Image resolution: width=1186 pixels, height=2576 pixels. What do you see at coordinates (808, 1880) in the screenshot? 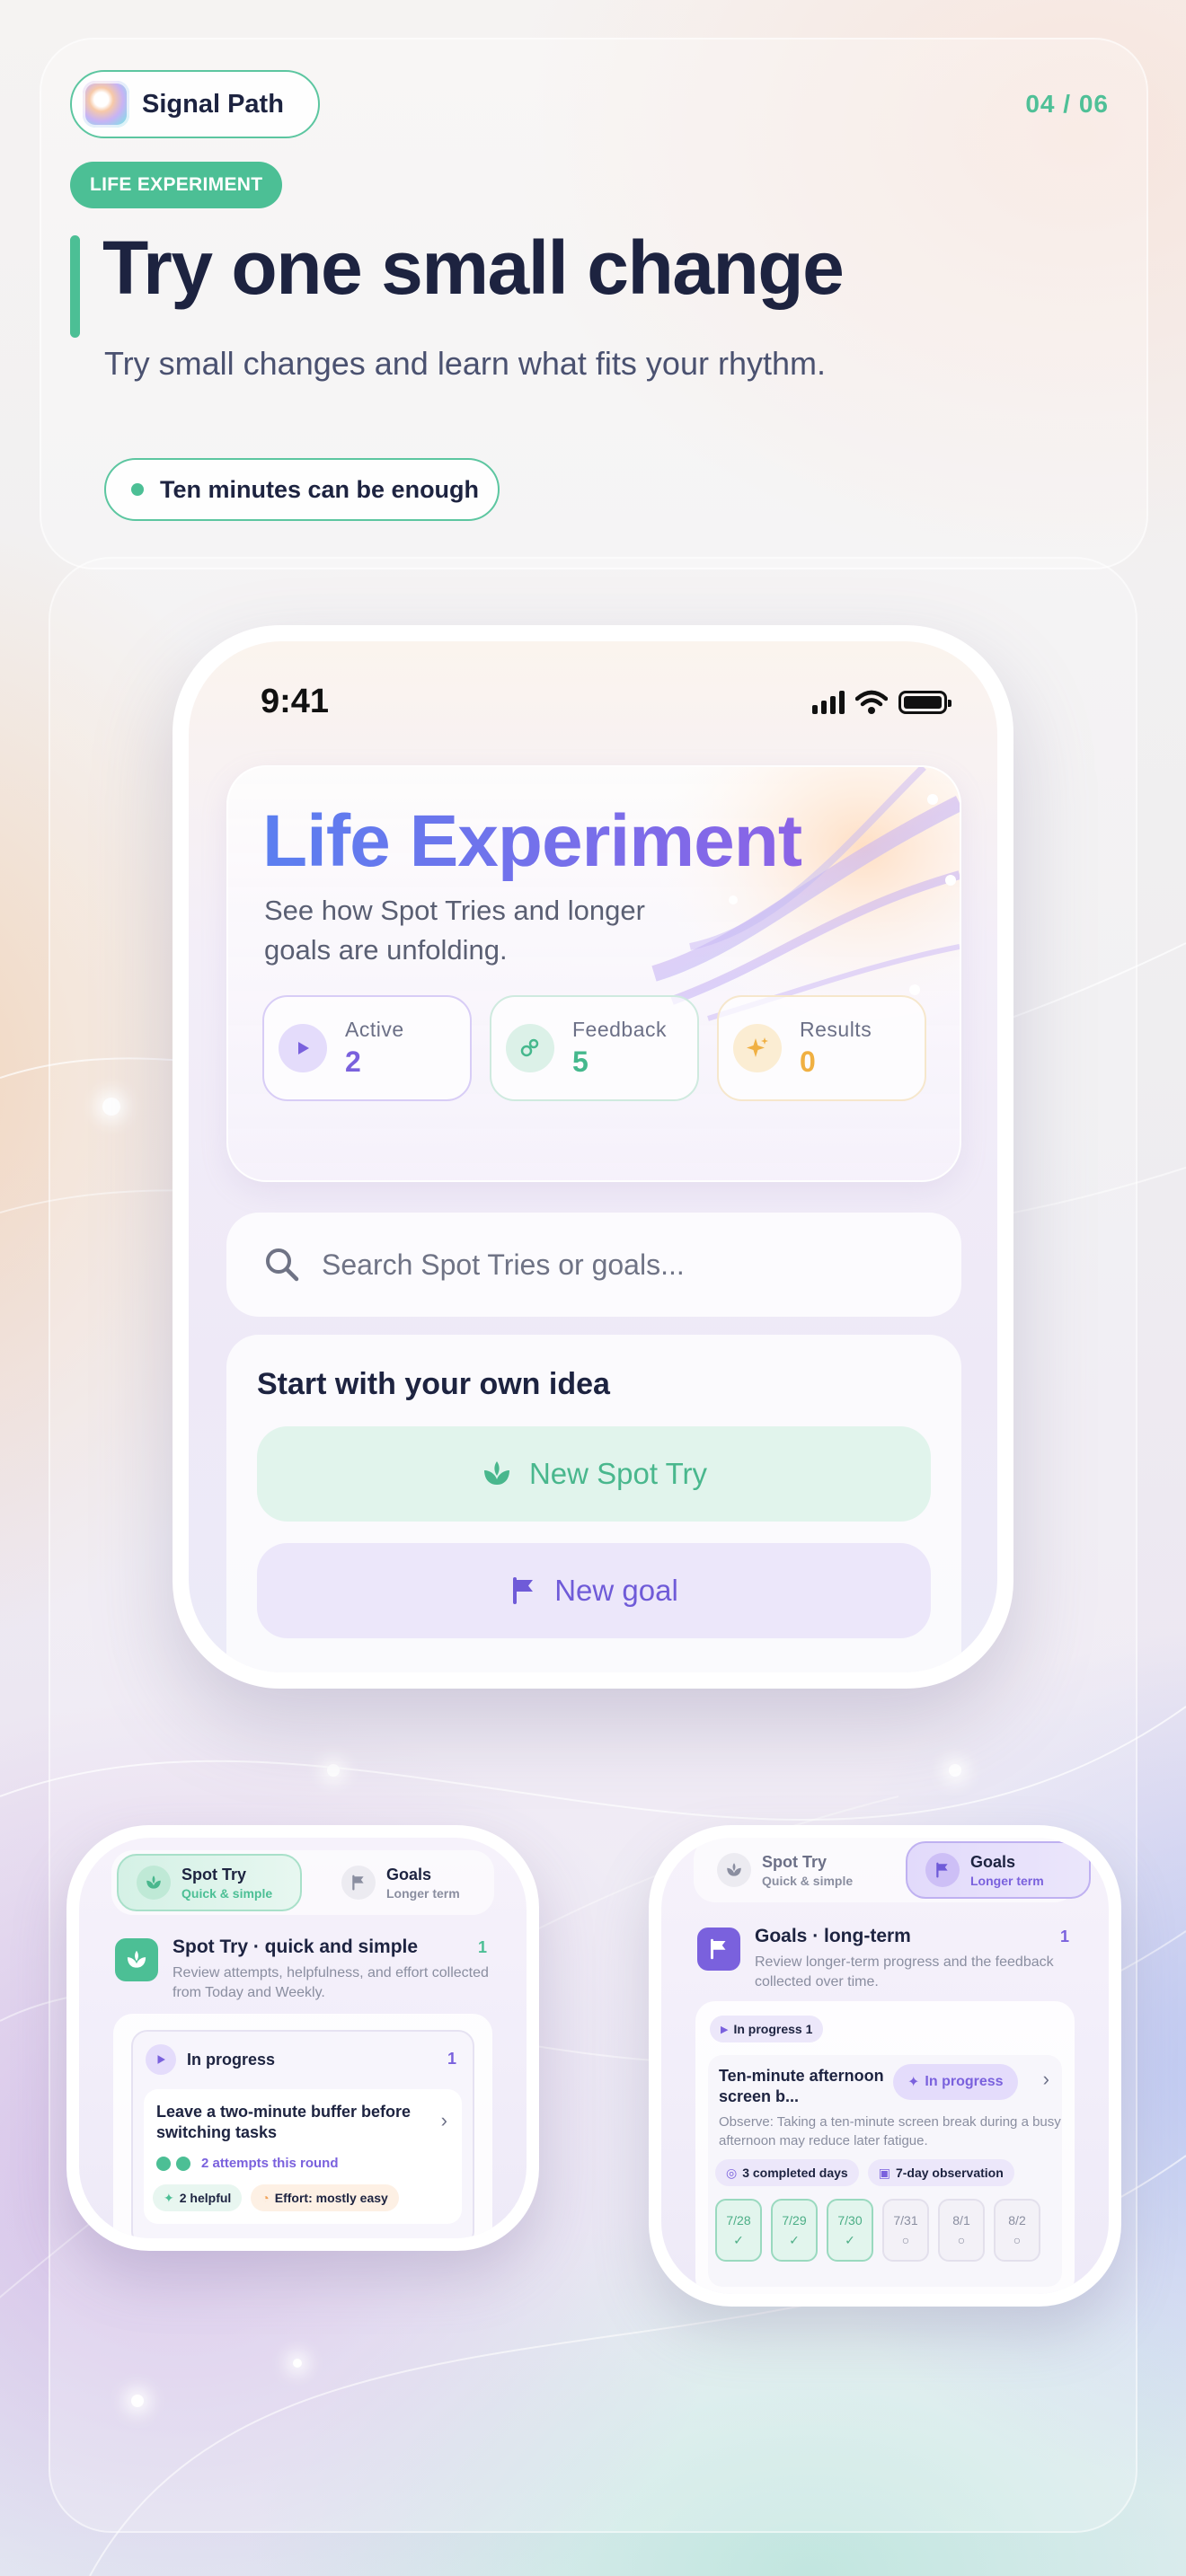
I see `tab-subtitle: Quick & simple` at bounding box center [808, 1880].